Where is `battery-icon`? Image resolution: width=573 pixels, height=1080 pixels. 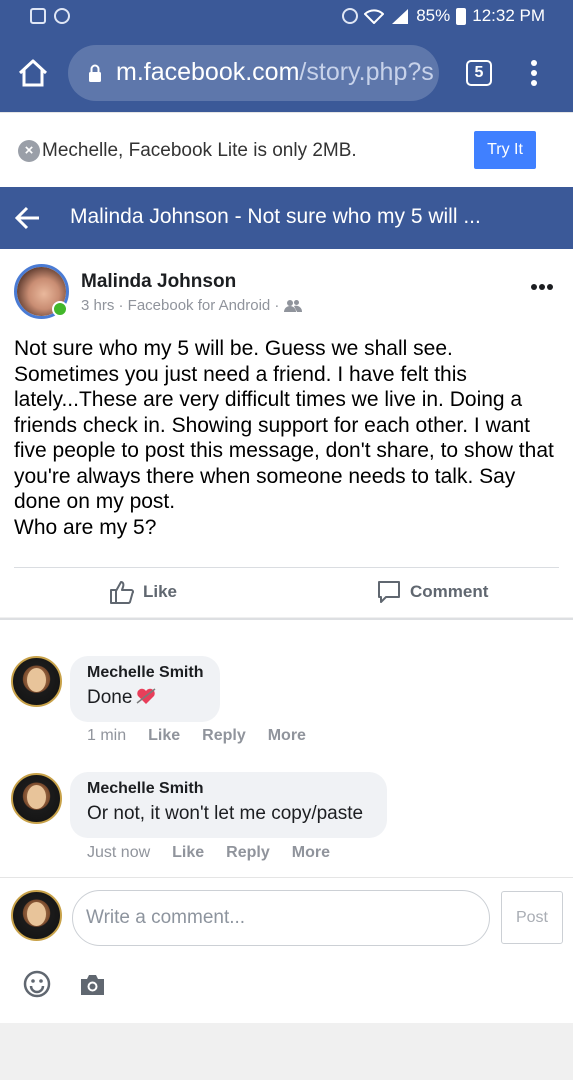
battery-icon is located at coordinates (461, 16).